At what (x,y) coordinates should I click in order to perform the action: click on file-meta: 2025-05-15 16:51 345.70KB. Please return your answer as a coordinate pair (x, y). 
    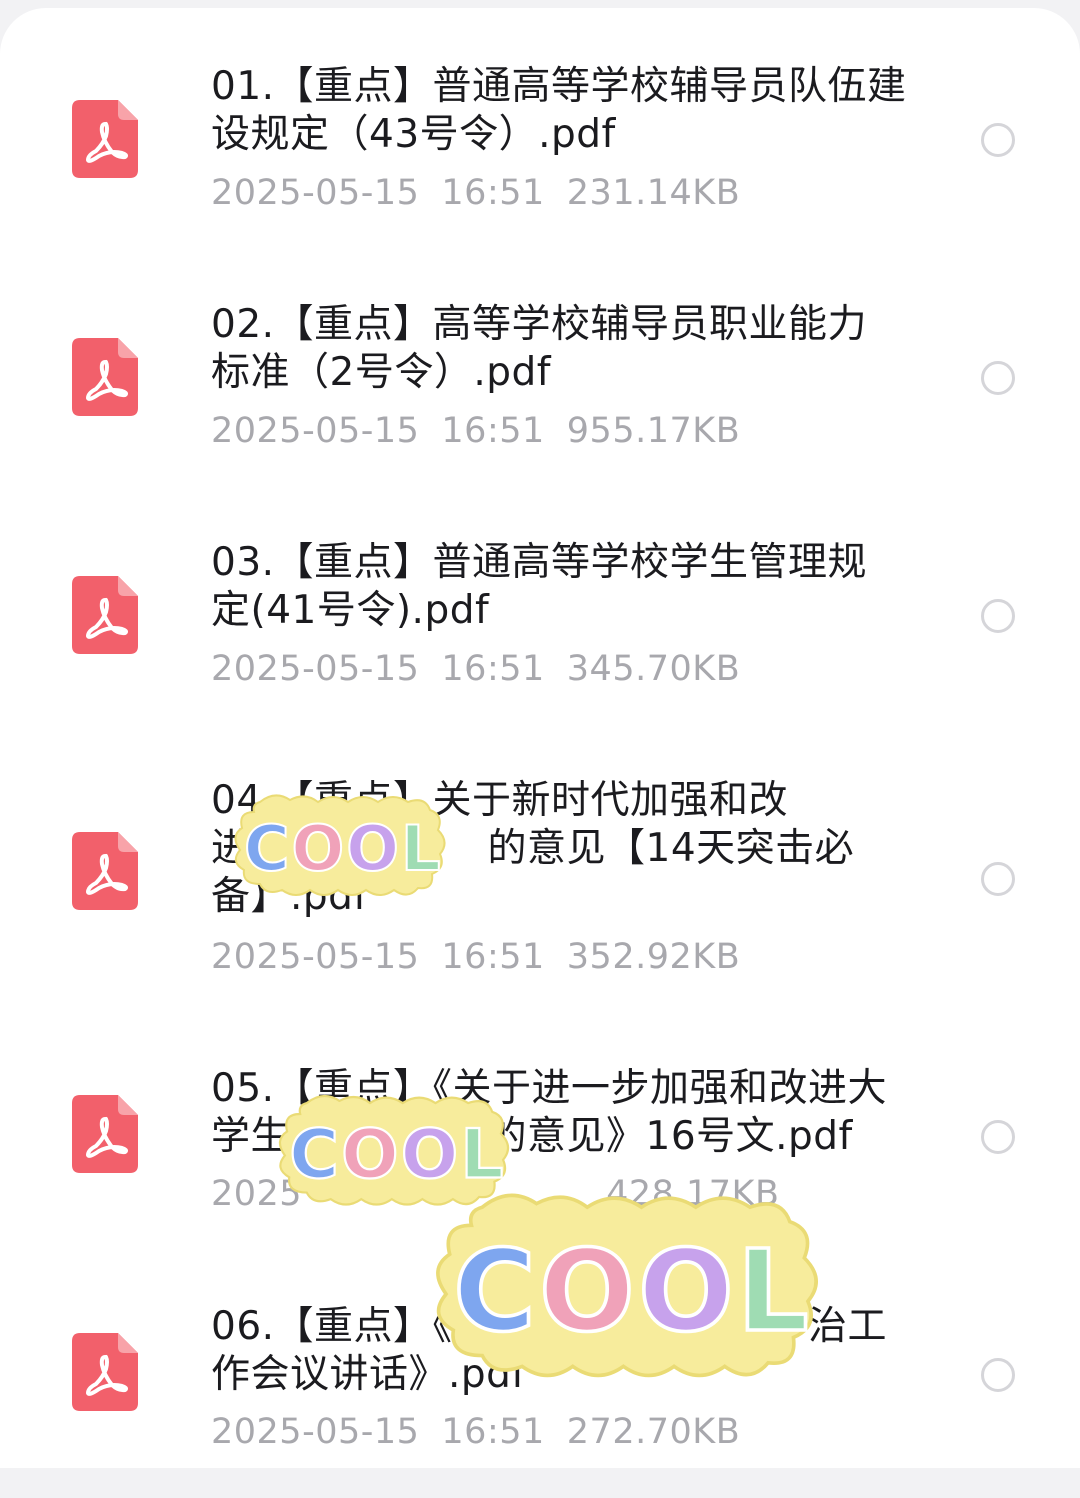
    Looking at the image, I should click on (486, 669).